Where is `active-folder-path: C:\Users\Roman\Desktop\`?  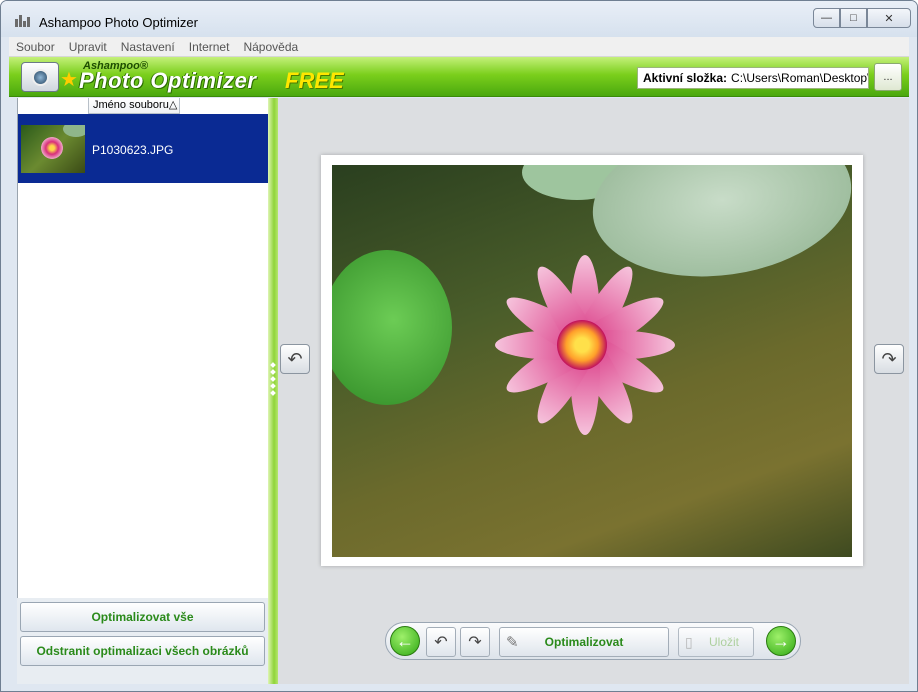
active-folder-path: C:\Users\Roman\Desktop\ is located at coordinates (800, 78).